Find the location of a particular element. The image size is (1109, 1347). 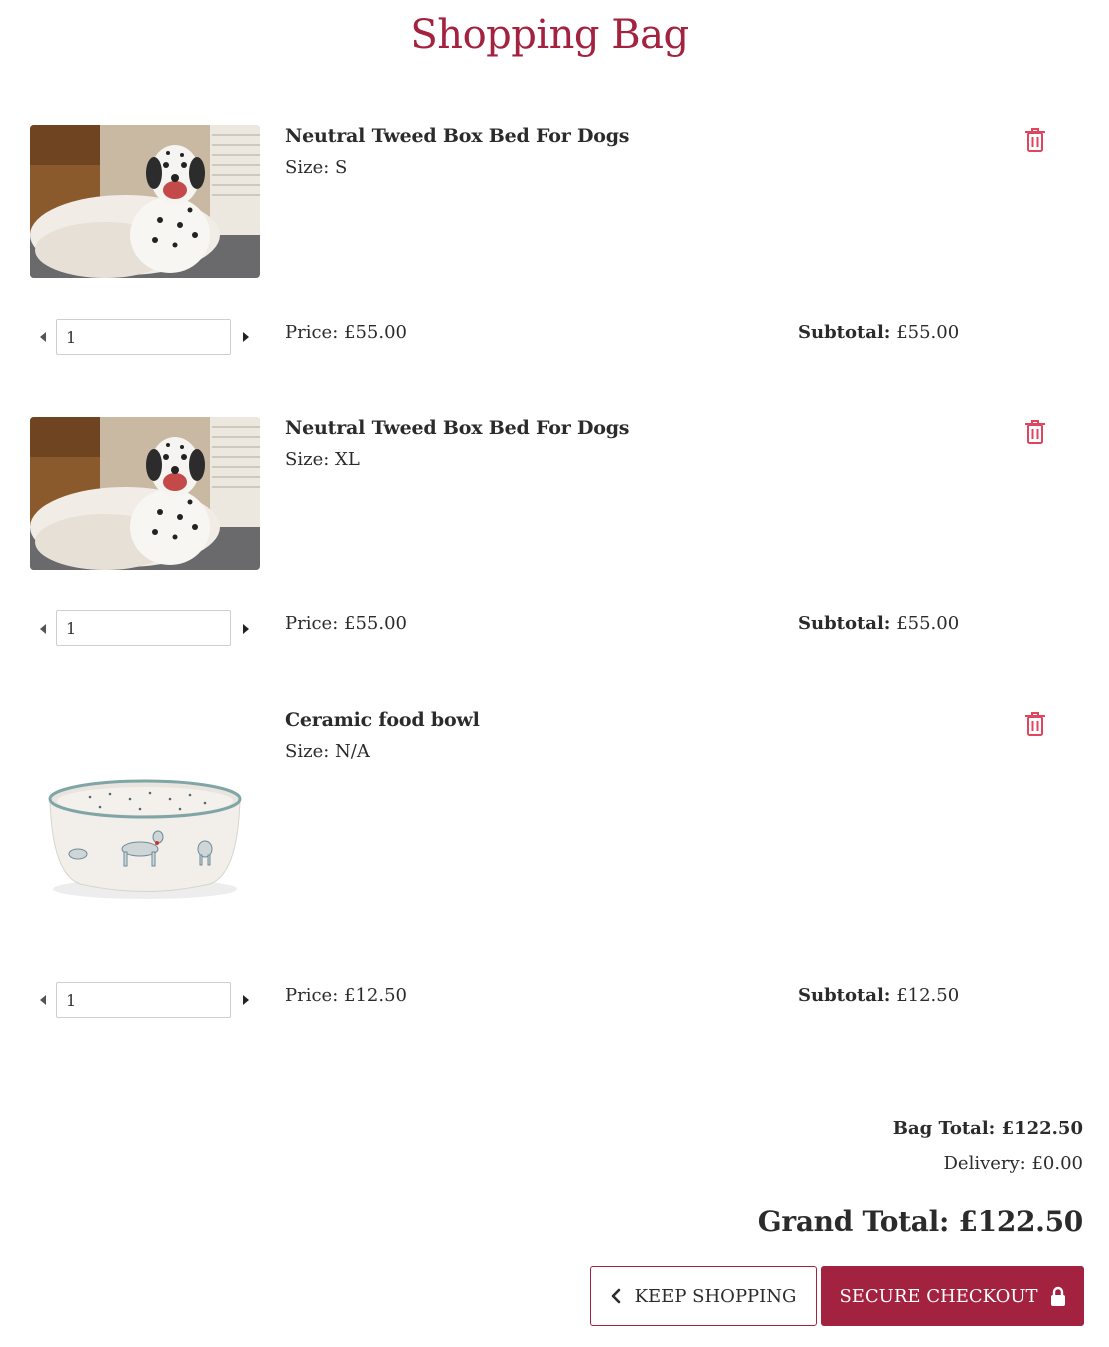

item-price: Price: £12.50 is located at coordinates (346, 995).